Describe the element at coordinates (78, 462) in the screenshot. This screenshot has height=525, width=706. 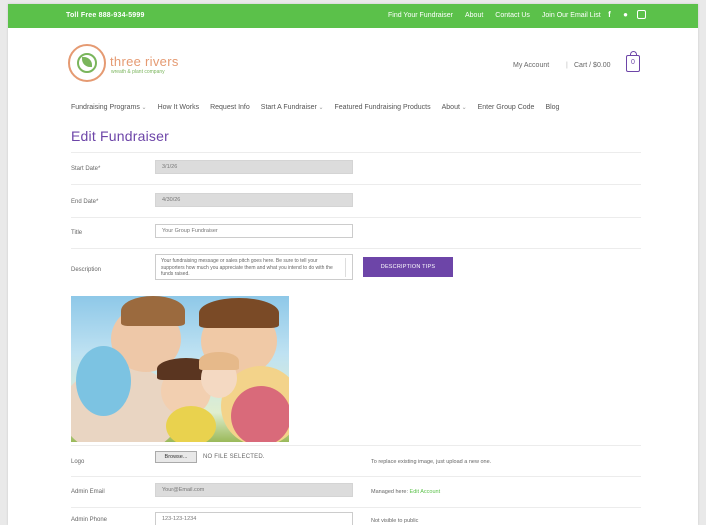
I see `logo-label: Logo` at that location.